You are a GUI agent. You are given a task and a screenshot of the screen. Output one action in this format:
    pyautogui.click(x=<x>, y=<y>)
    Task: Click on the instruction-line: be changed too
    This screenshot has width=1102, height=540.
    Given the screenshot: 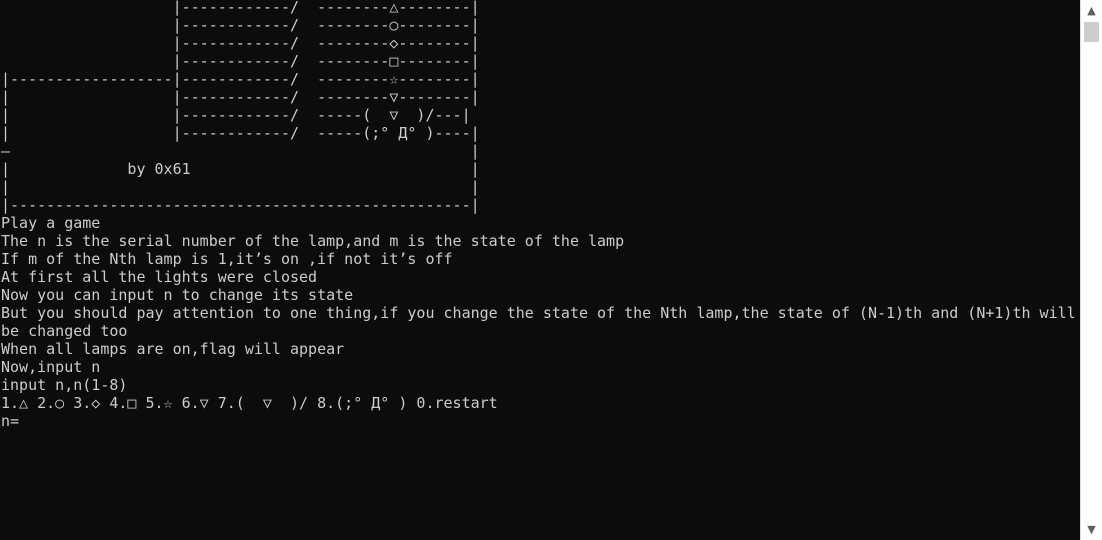 What is the action you would take?
    pyautogui.click(x=64, y=331)
    